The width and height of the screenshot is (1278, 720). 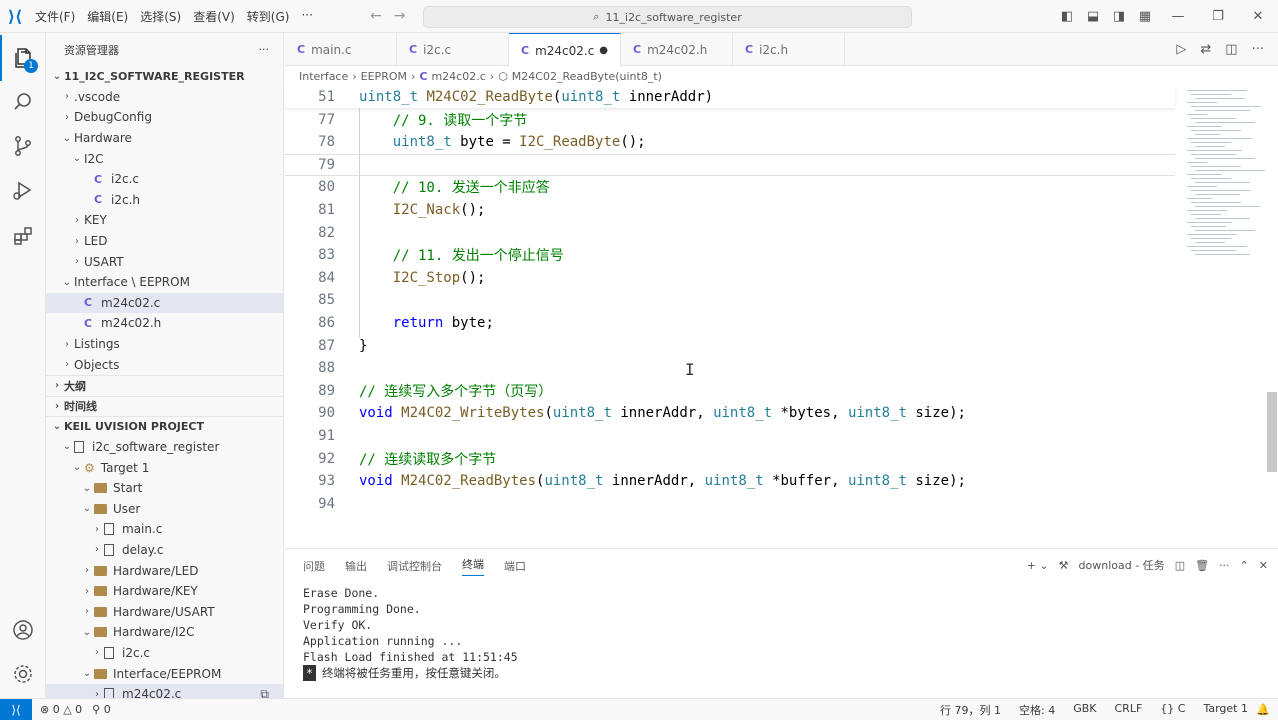 What do you see at coordinates (164, 241) in the screenshot?
I see `tree-item: › LED` at bounding box center [164, 241].